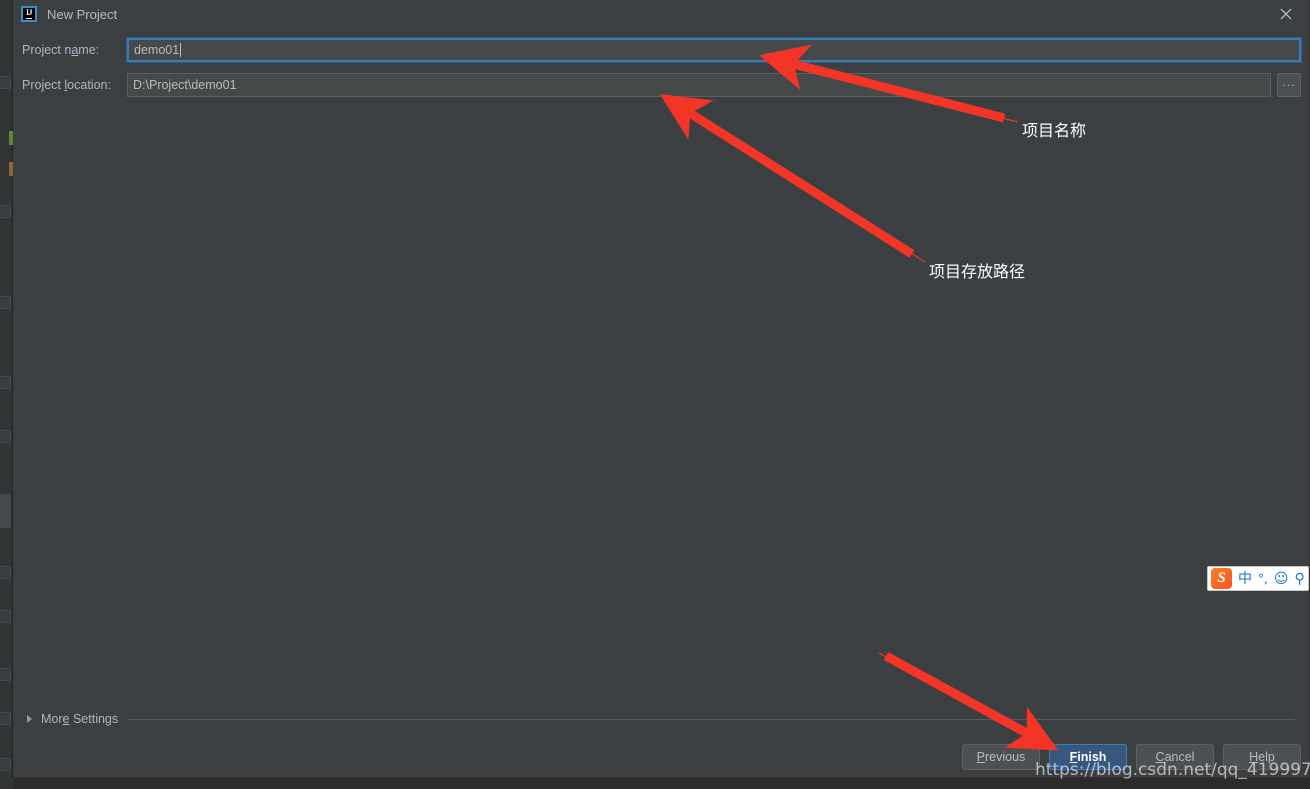 The height and width of the screenshot is (789, 1310). Describe the element at coordinates (1263, 579) in the screenshot. I see `ime-punctuation-icon: °,` at that location.